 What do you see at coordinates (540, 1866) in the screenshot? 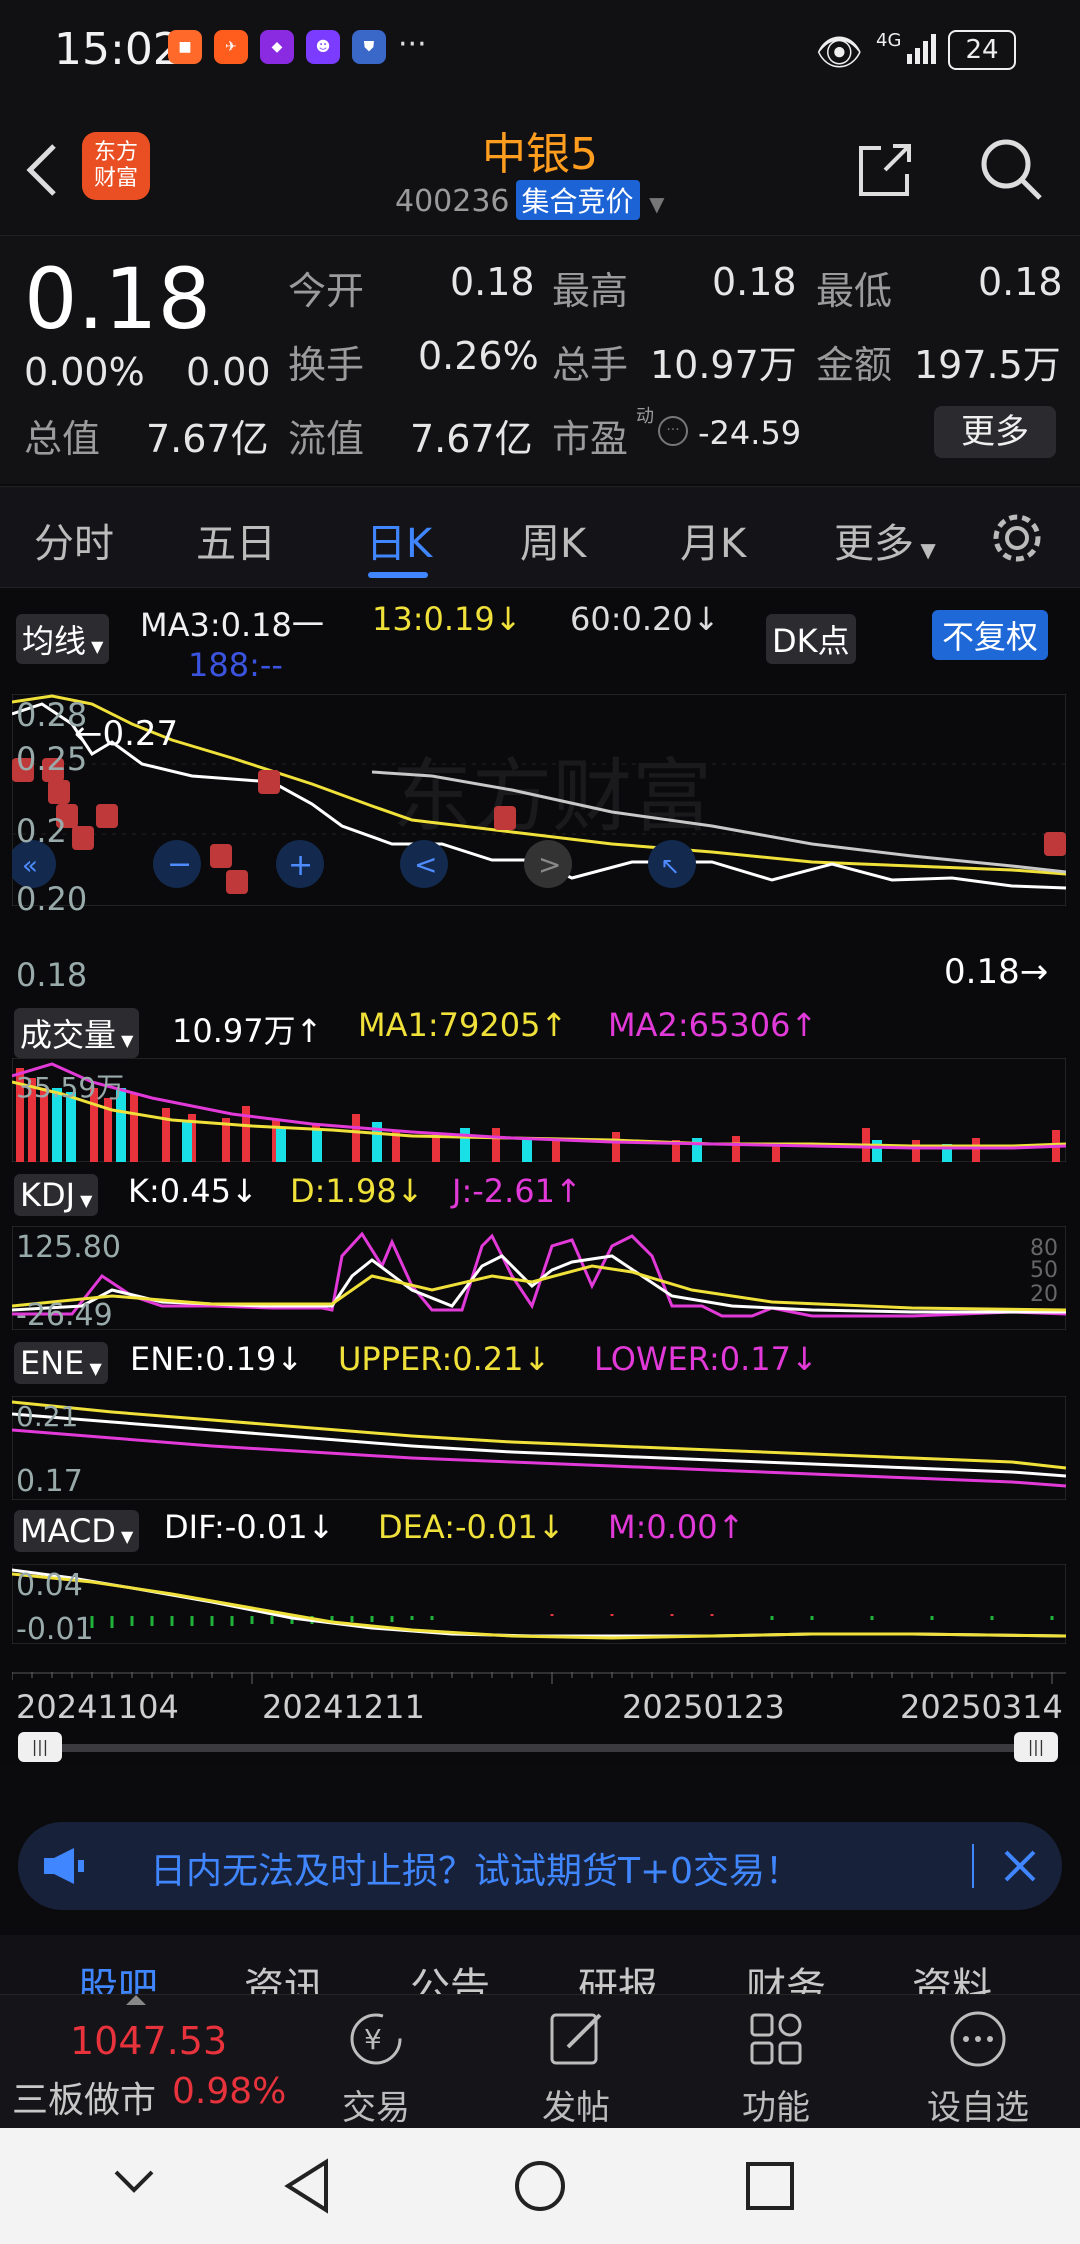
I see `promo-banner: 日内无法及时止损？试试期货T+0交易！` at bounding box center [540, 1866].